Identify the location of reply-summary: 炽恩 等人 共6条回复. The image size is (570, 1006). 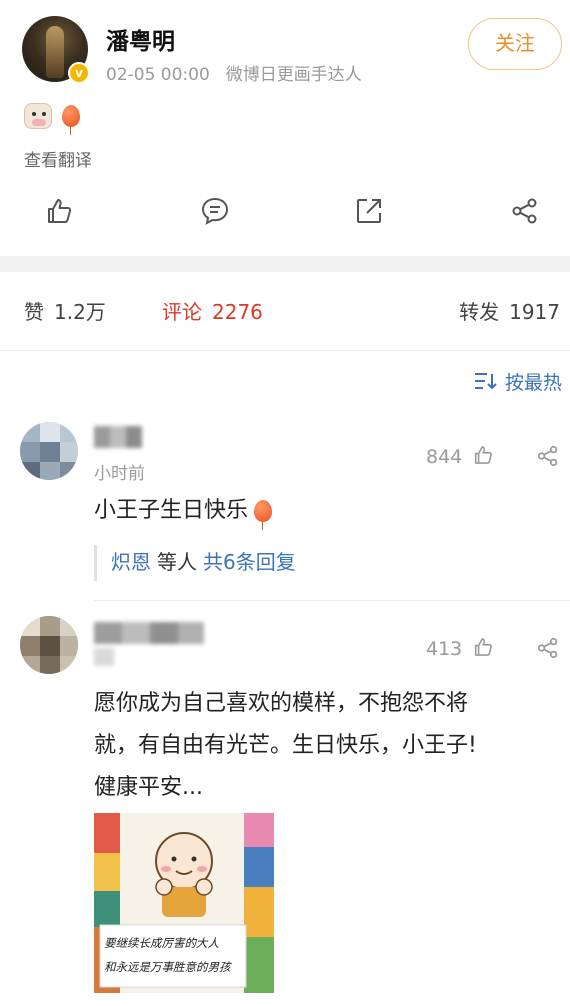
(195, 563).